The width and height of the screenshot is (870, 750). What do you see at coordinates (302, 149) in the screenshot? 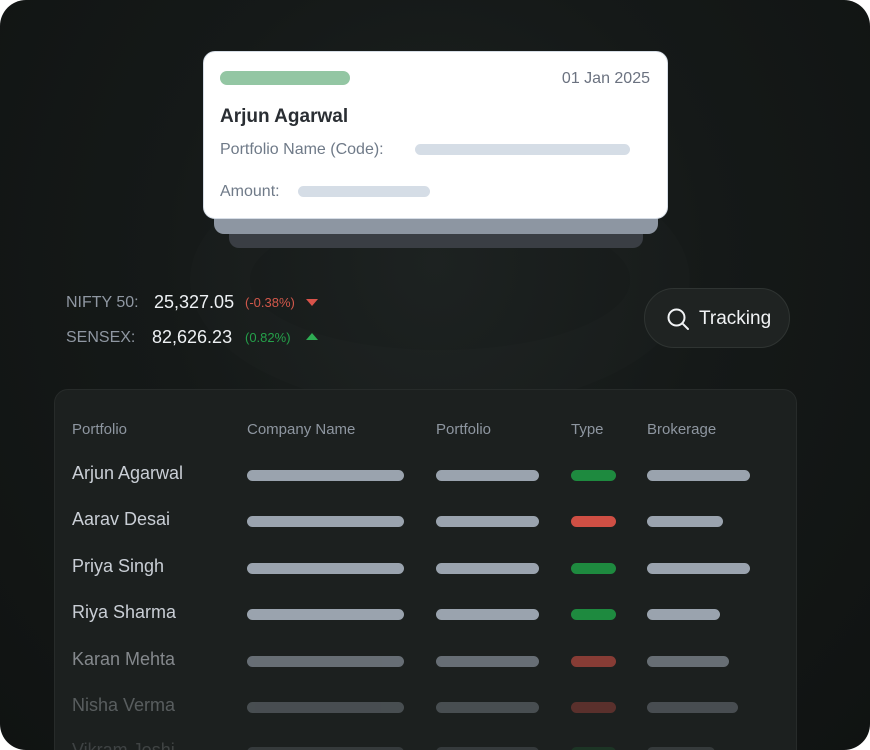
I see `portfolio-name-label: Portfolio Name (Code):` at bounding box center [302, 149].